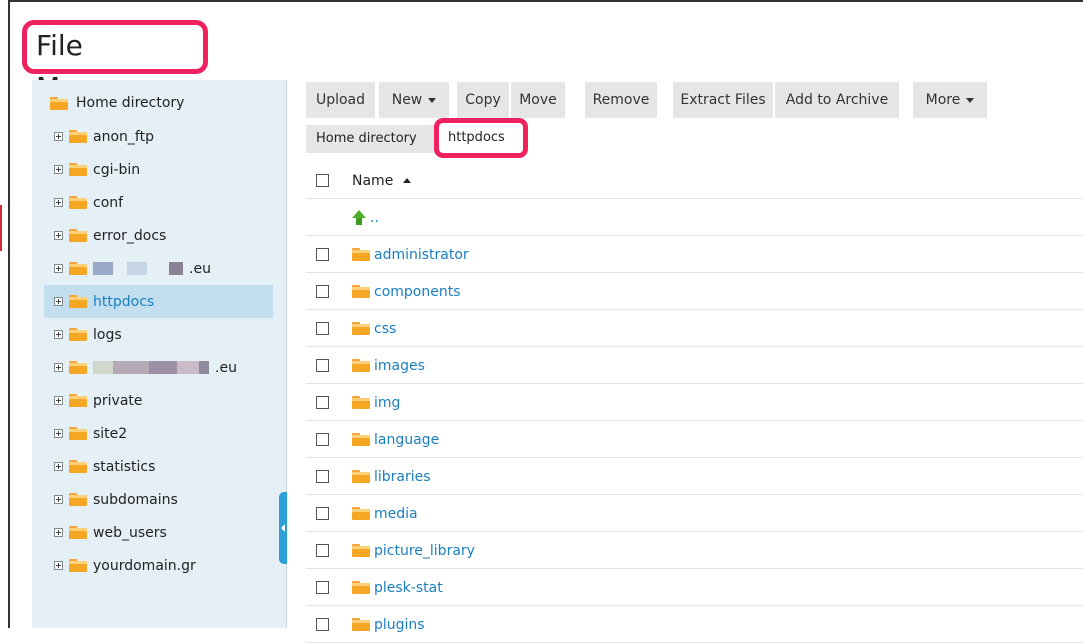  What do you see at coordinates (158, 532) in the screenshot?
I see `sidebar-item-web-users: web_users` at bounding box center [158, 532].